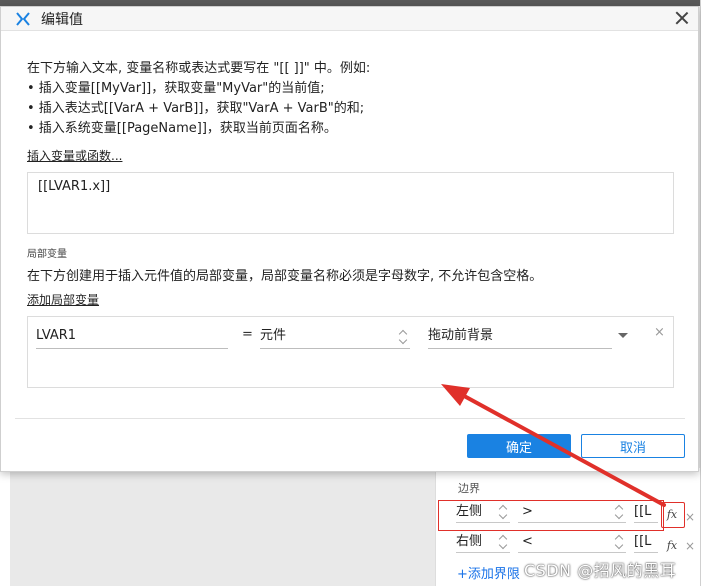 The image size is (701, 586). What do you see at coordinates (659, 332) in the screenshot?
I see `remove-local-variable-icon: ×` at bounding box center [659, 332].